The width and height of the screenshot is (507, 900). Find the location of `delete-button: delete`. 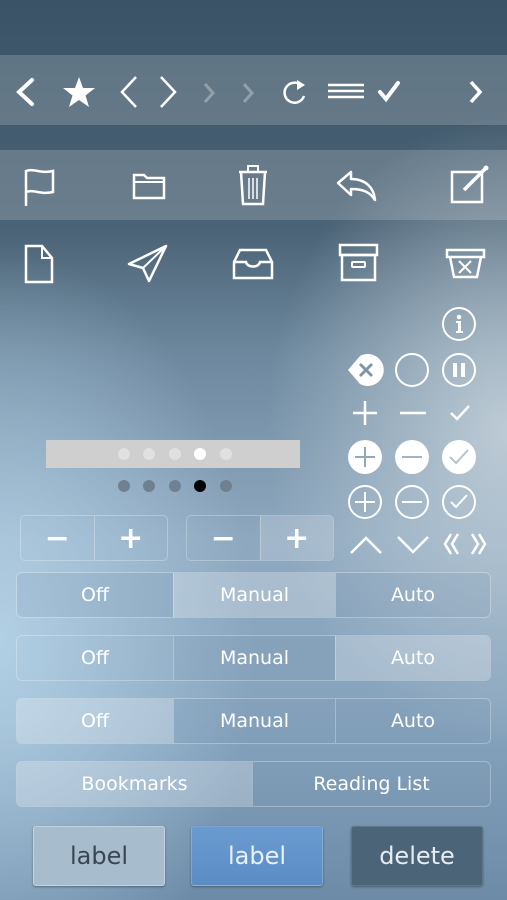

delete-button: delete is located at coordinates (417, 856).